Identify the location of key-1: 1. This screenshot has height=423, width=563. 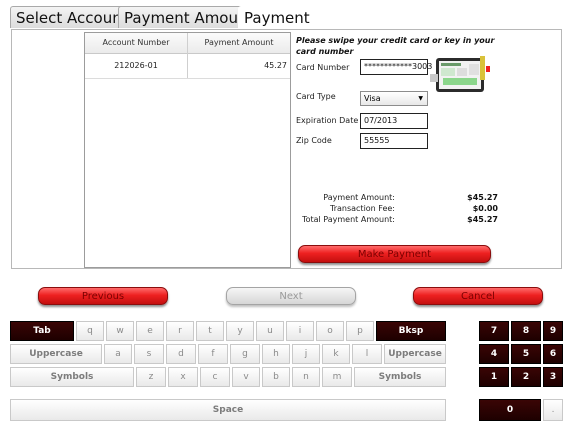
(494, 377).